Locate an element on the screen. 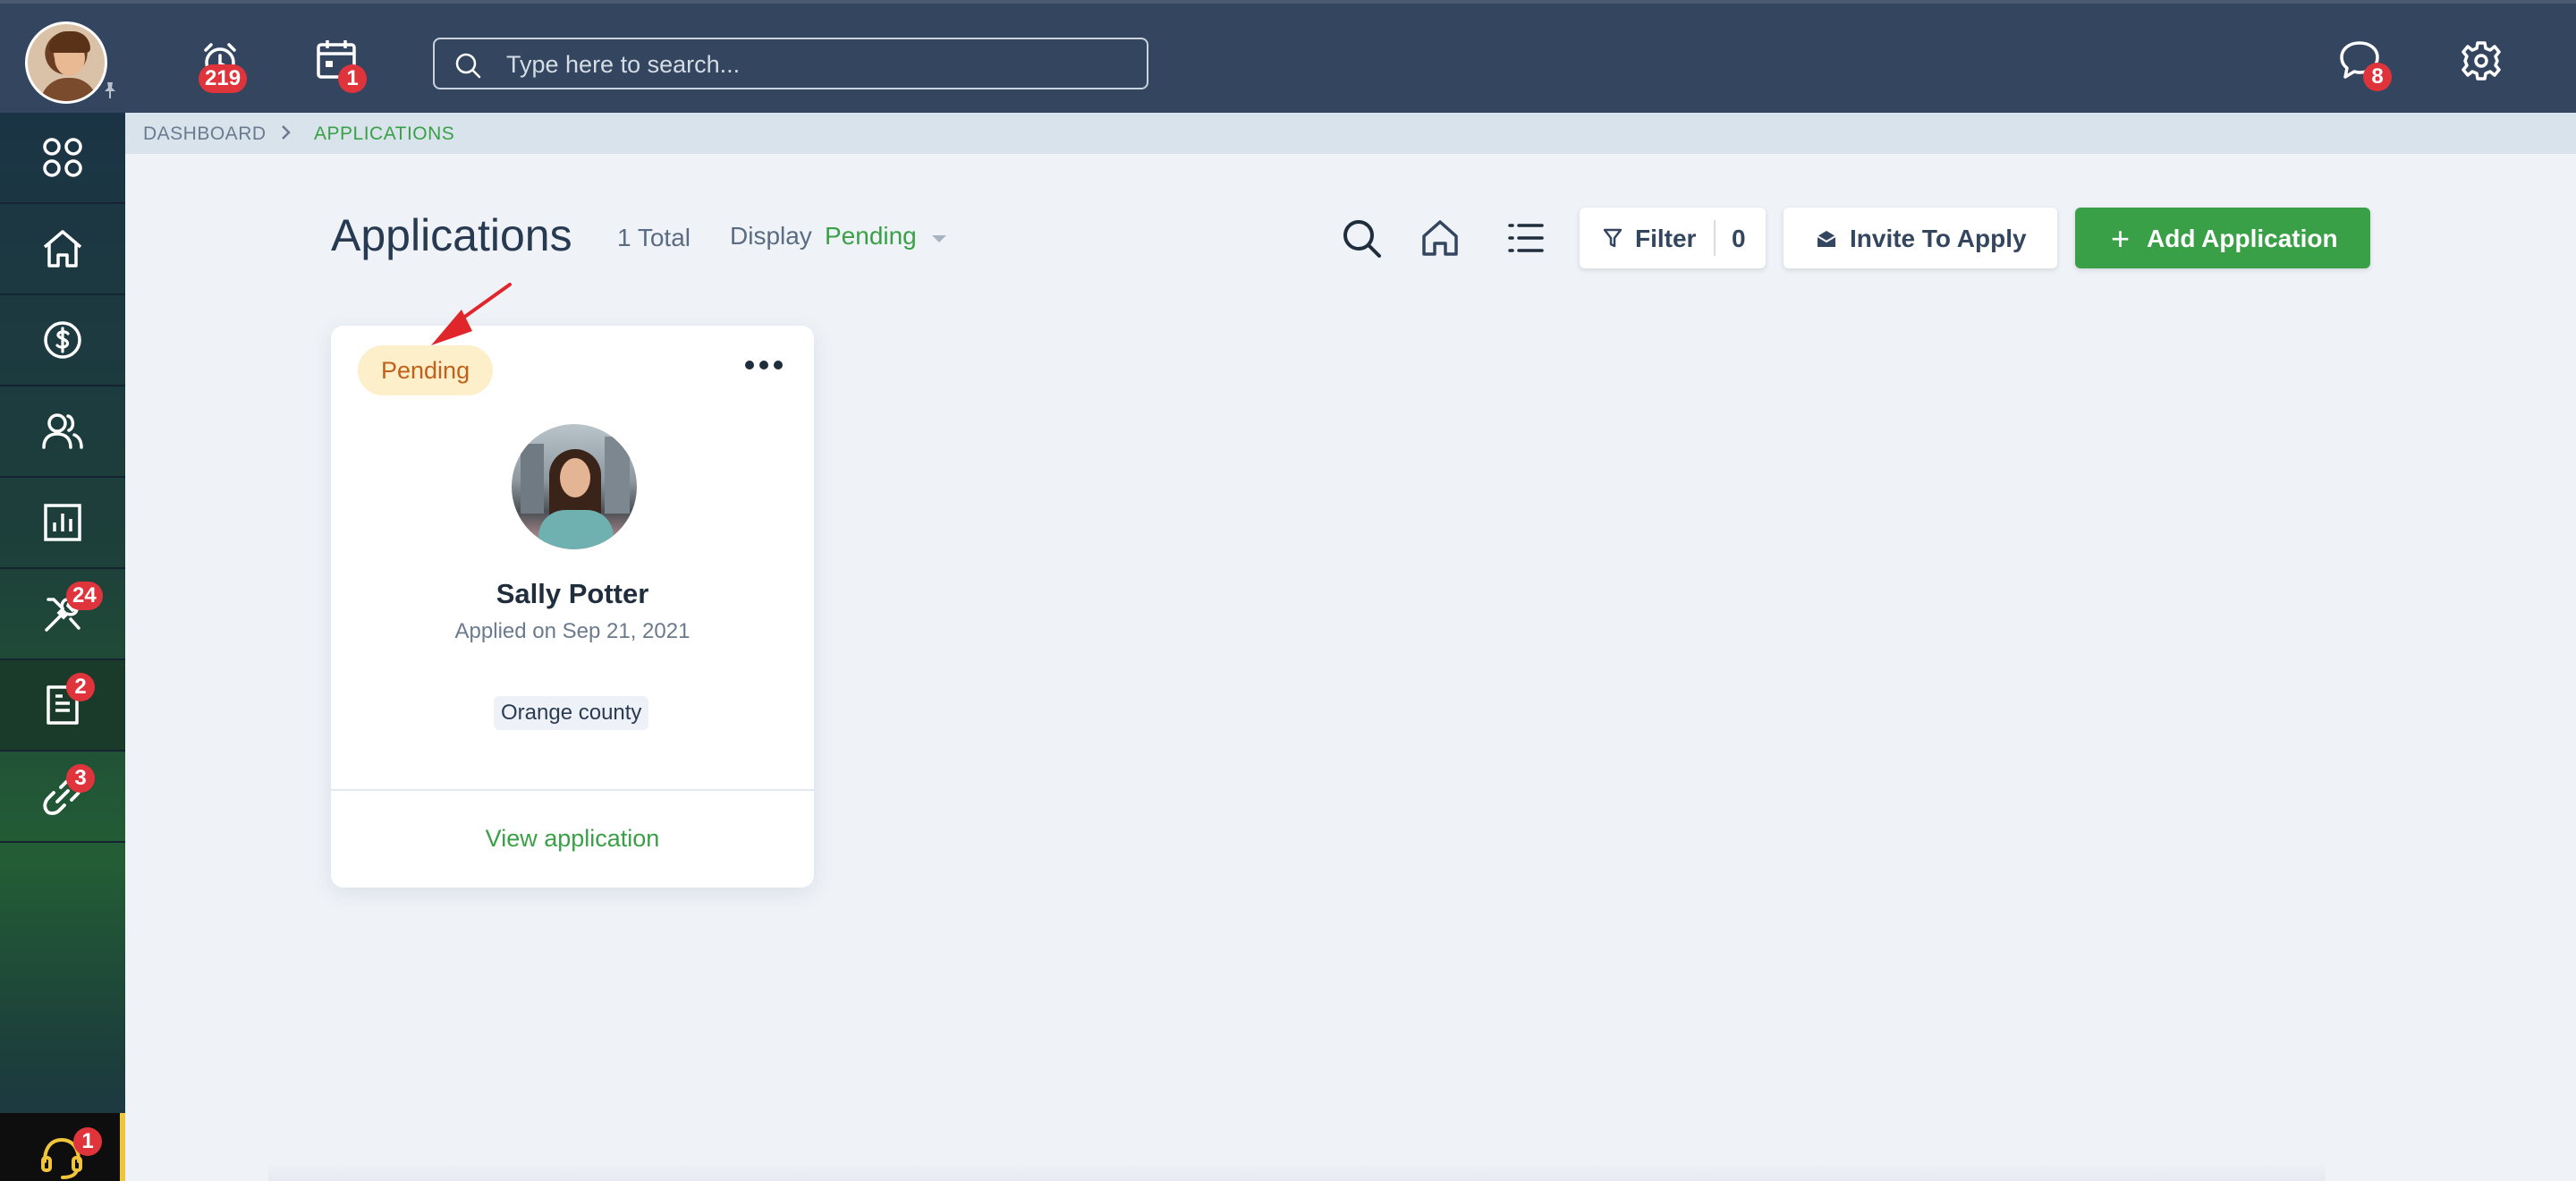 This screenshot has width=2576, height=1181. sidebar-item-maintenance: 24 is located at coordinates (62, 614).